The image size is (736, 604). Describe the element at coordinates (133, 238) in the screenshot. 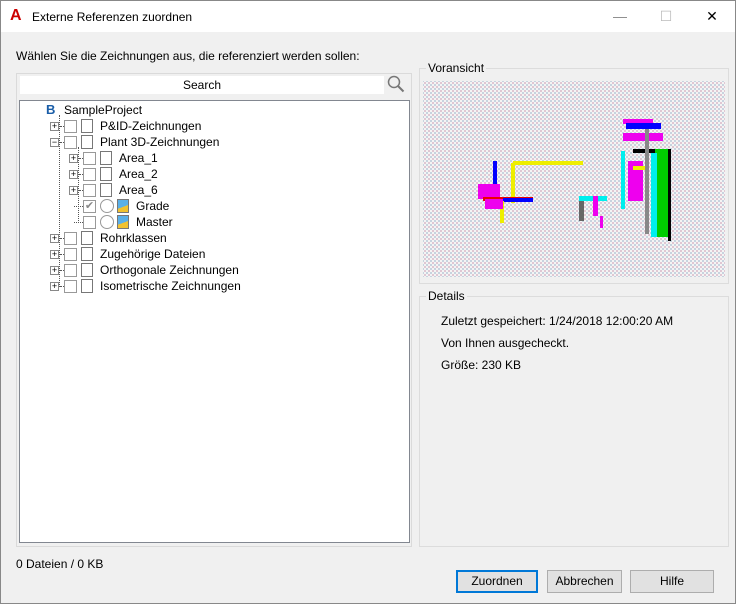

I see `tree-item-label: Rohrklassen` at that location.